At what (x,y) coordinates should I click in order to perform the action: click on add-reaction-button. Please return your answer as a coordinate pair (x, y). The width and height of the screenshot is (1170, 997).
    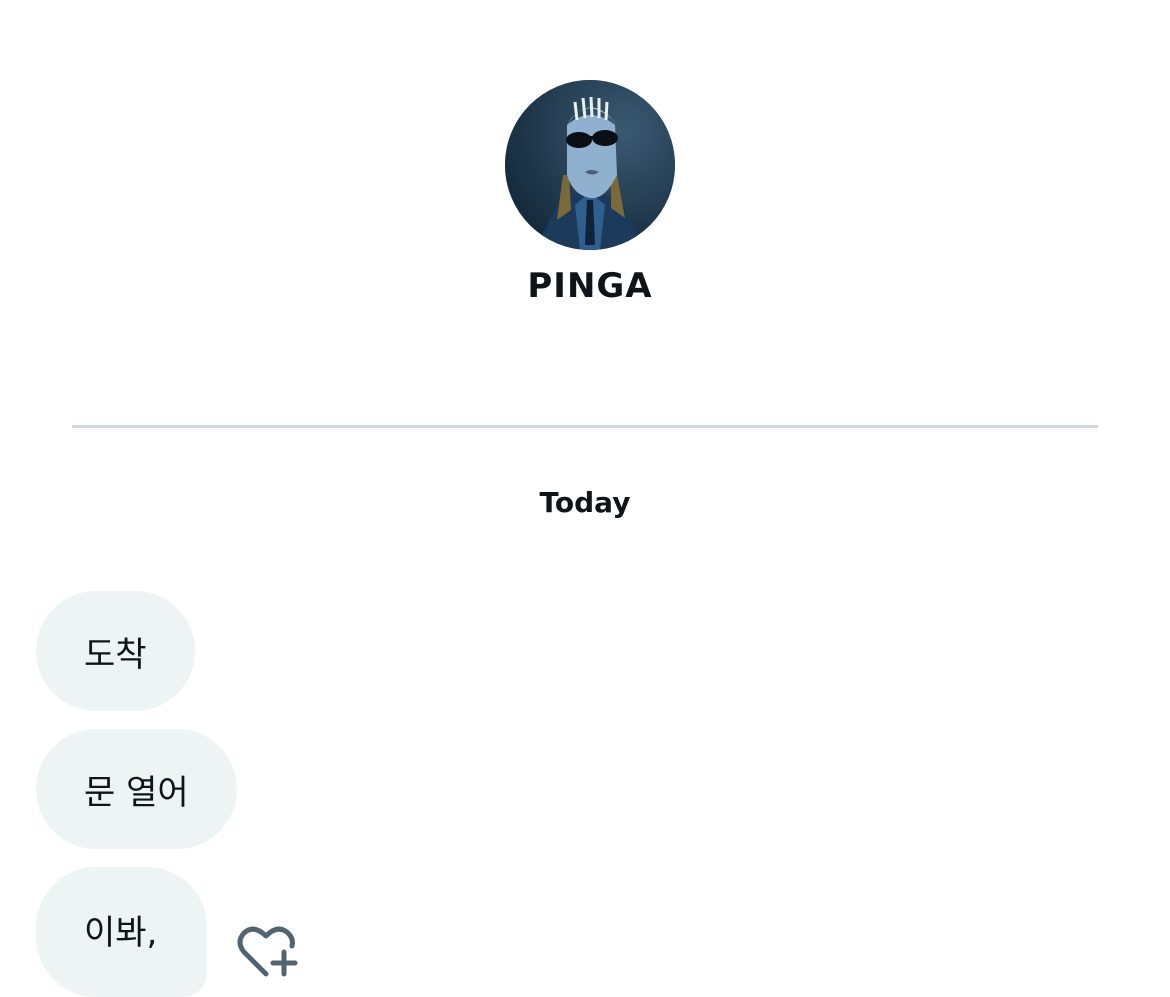
    Looking at the image, I should click on (268, 952).